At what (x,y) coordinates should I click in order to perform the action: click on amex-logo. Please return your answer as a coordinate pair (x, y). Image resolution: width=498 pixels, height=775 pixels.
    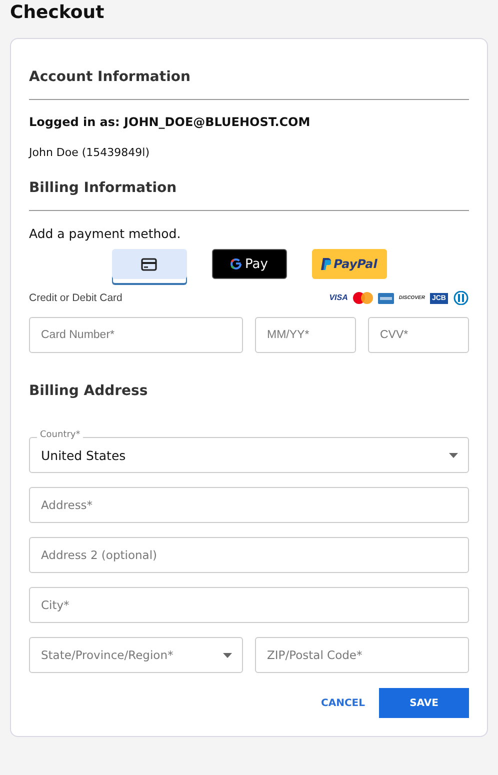
    Looking at the image, I should click on (386, 298).